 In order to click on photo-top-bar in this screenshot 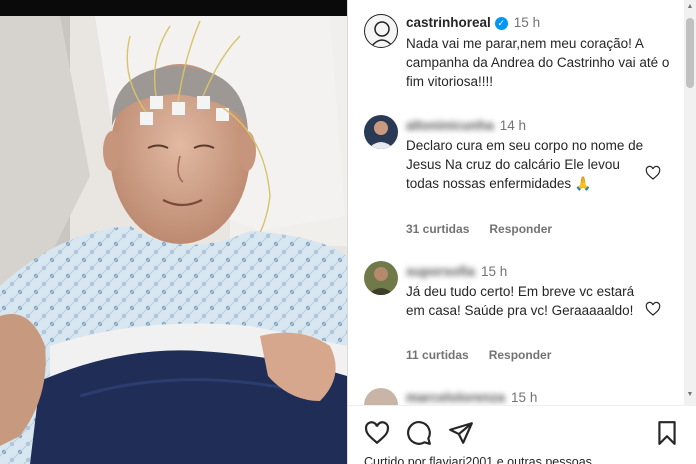, I will do `click(173, 8)`.